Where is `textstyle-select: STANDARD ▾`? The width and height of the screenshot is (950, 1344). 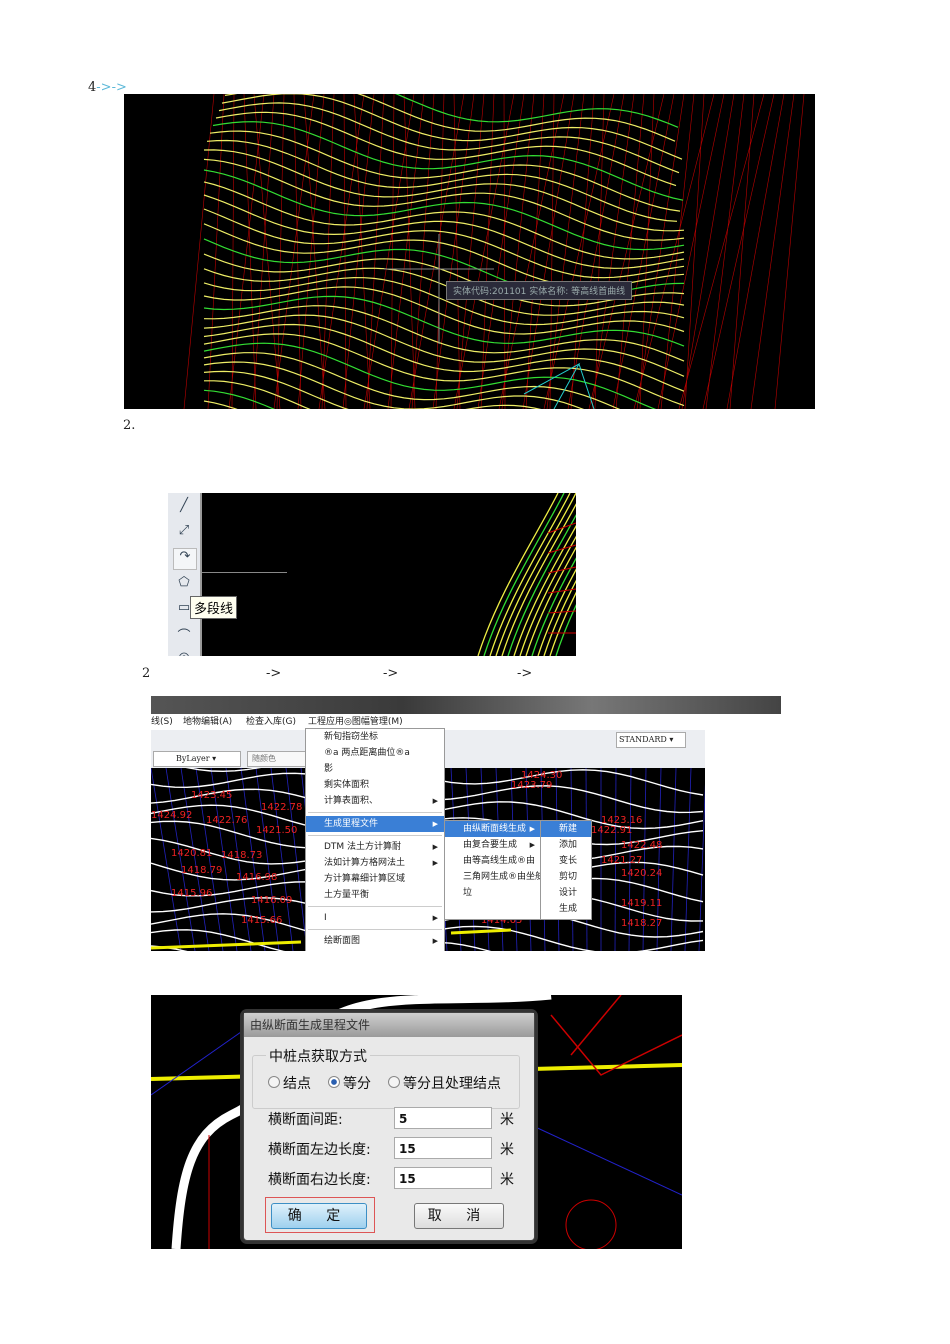 textstyle-select: STANDARD ▾ is located at coordinates (651, 740).